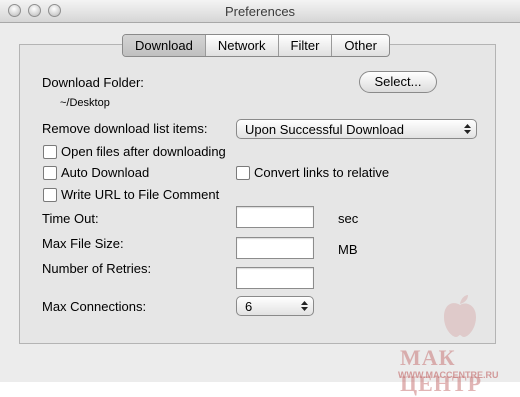 This screenshot has width=520, height=397. Describe the element at coordinates (324, 129) in the screenshot. I see `remove-items-value: Upon Successful Download` at that location.